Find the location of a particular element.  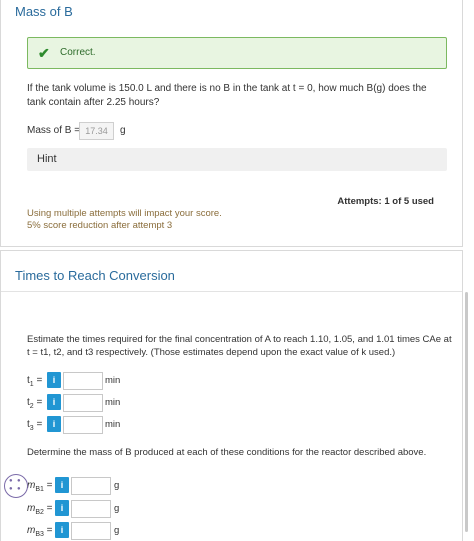

mb1-input is located at coordinates (91, 486).